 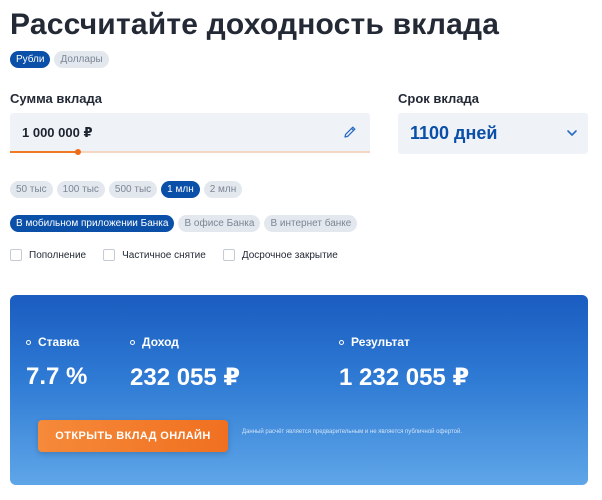 What do you see at coordinates (57, 133) in the screenshot?
I see `amount-value: 1 000 000 ₽` at bounding box center [57, 133].